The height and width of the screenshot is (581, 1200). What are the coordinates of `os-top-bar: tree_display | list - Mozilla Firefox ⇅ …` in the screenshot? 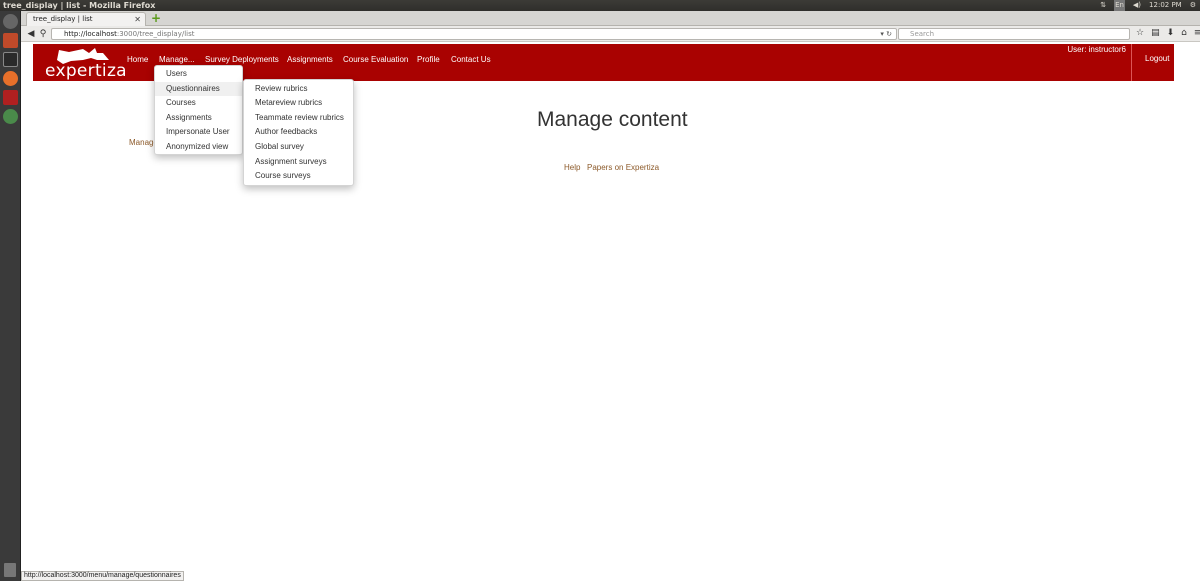 It's located at (600, 5).